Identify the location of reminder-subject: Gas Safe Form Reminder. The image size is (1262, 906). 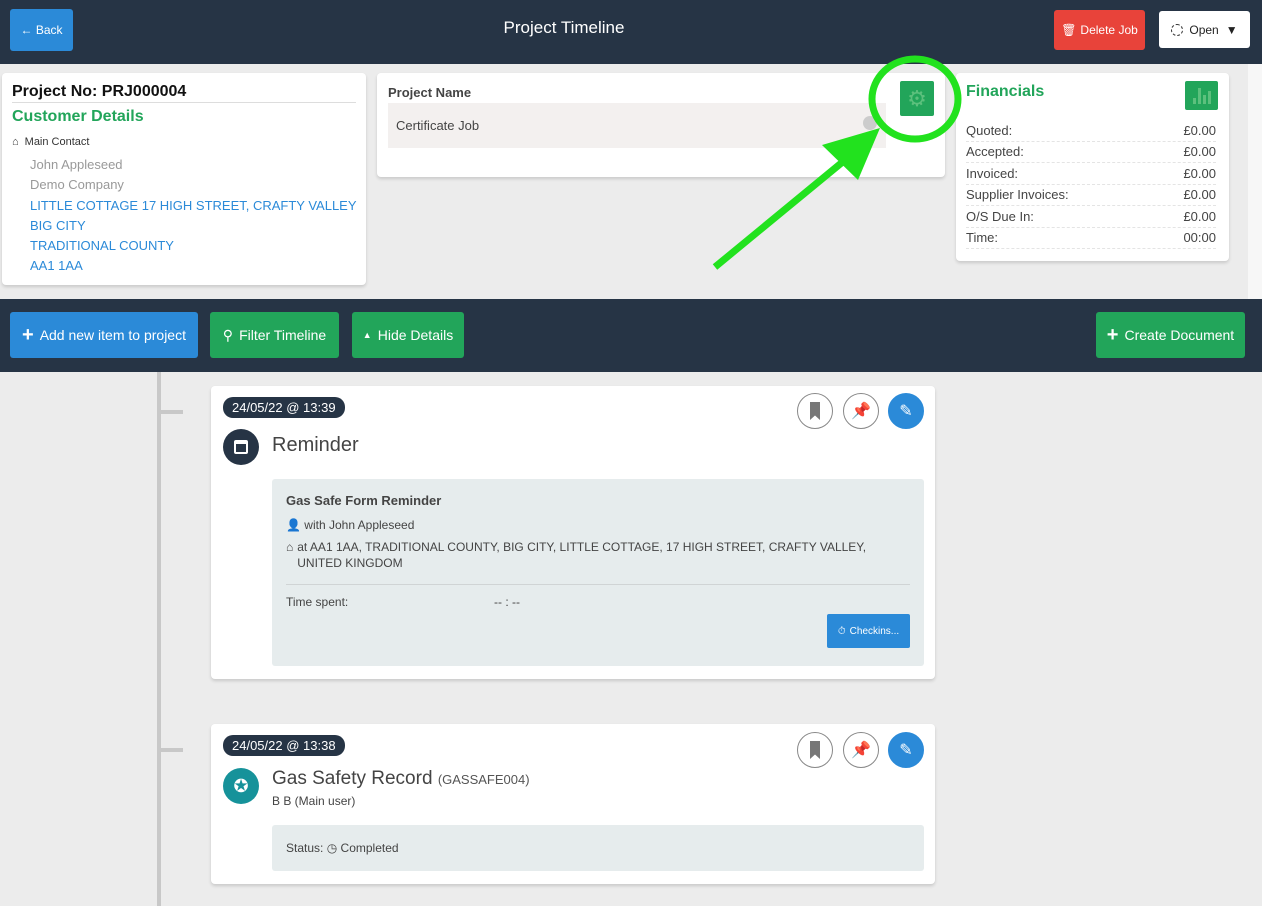
(364, 500).